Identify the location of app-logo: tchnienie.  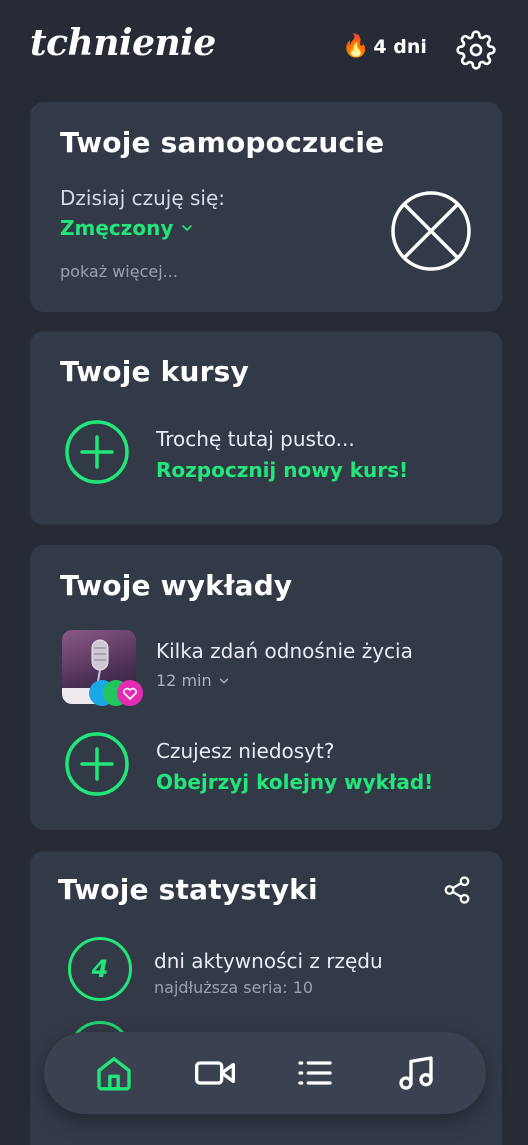
(123, 43).